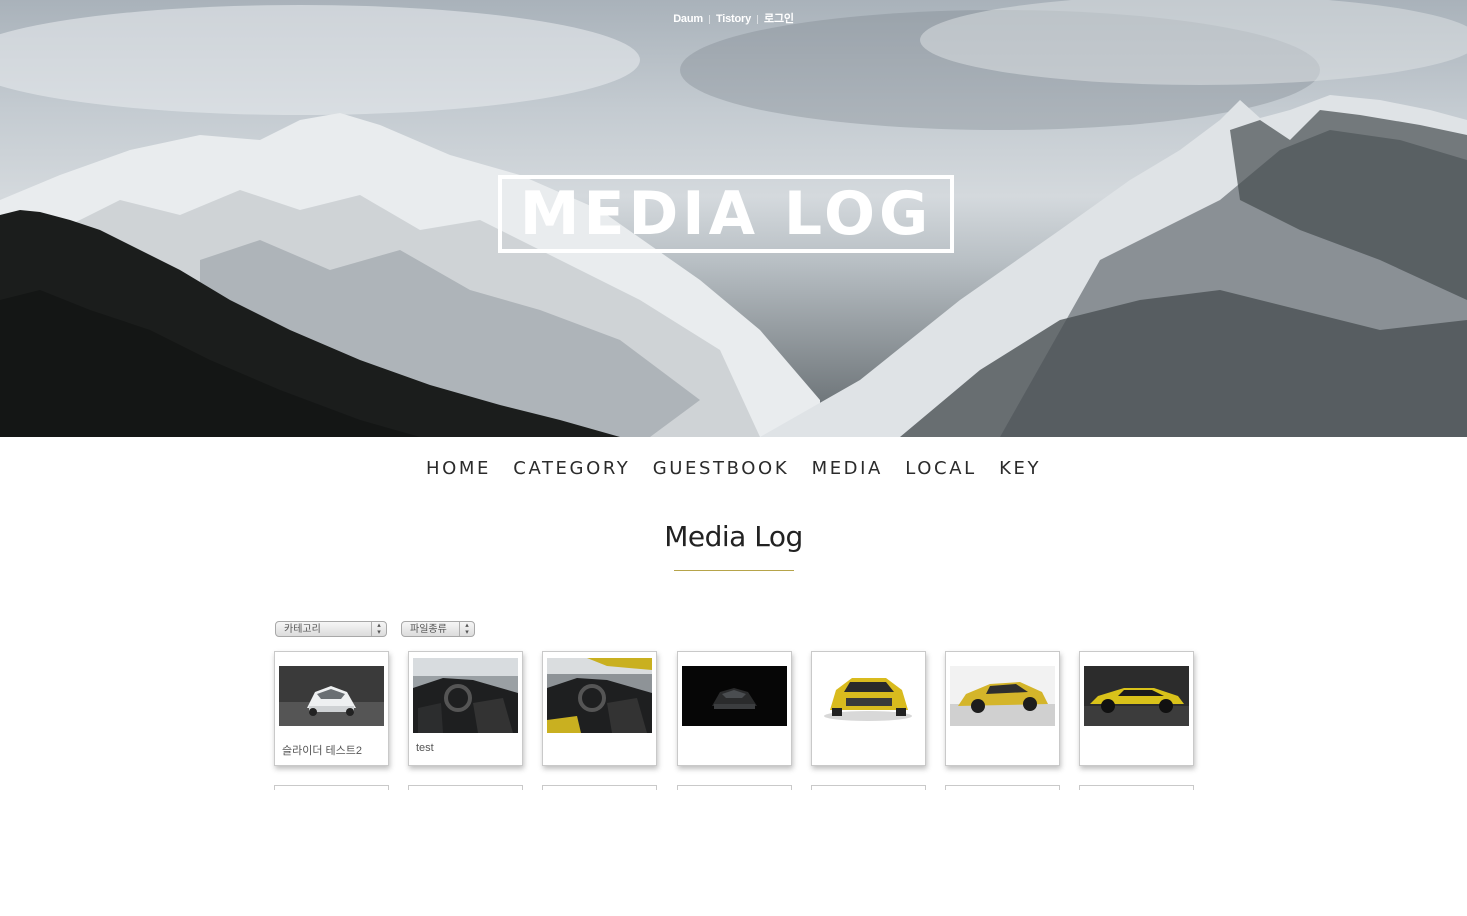 The width and height of the screenshot is (1467, 916). I want to click on main-nav: HOME CATEGORY GUESTBOOK MEDIA LOCAL KEY, so click(733, 468).